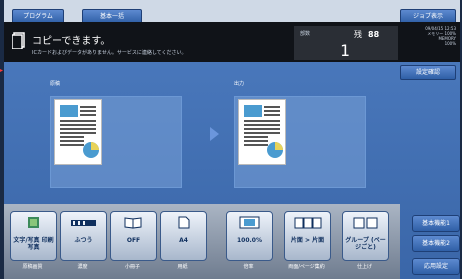  I want to click on function-caption: 原稿画質, so click(32, 267).